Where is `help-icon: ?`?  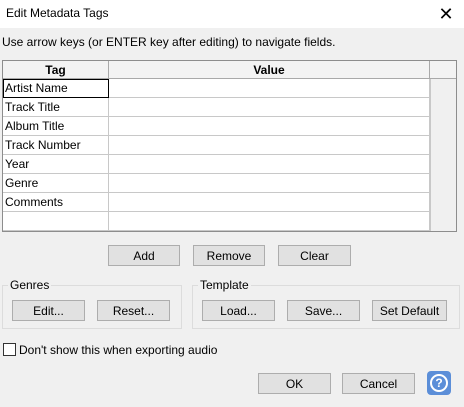 help-icon: ? is located at coordinates (439, 383).